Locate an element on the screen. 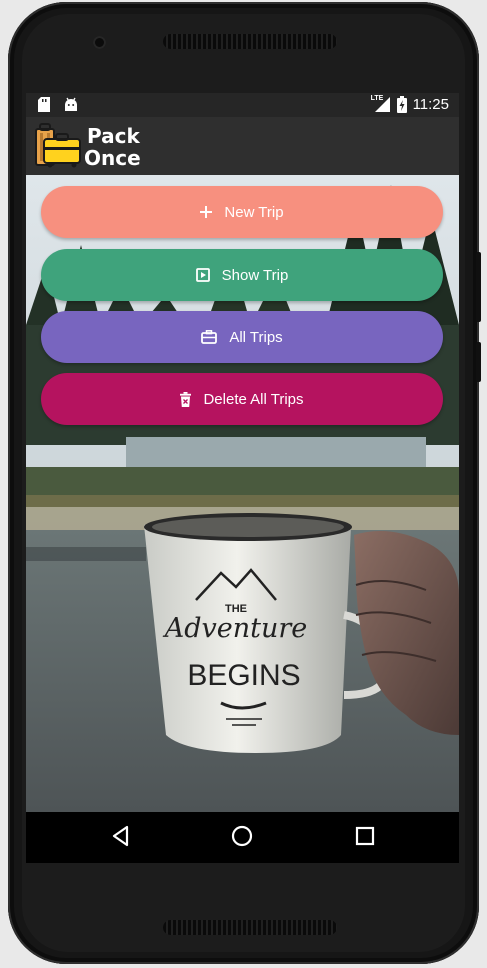 This screenshot has height=968, width=487. signal-icon: LTE is located at coordinates (381, 104).